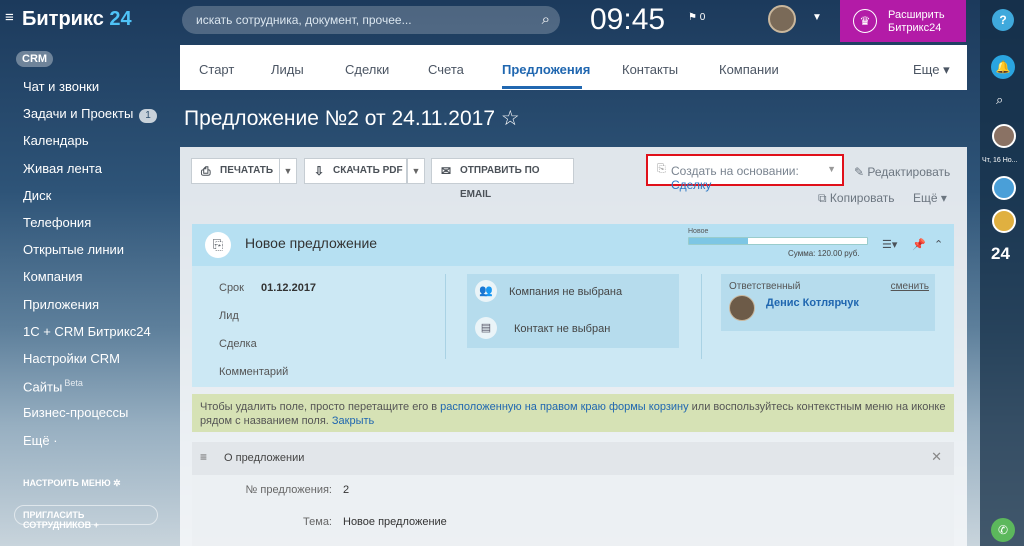 Image resolution: width=1024 pixels, height=546 pixels. I want to click on sidebar-item-label: Календарь, so click(56, 141).